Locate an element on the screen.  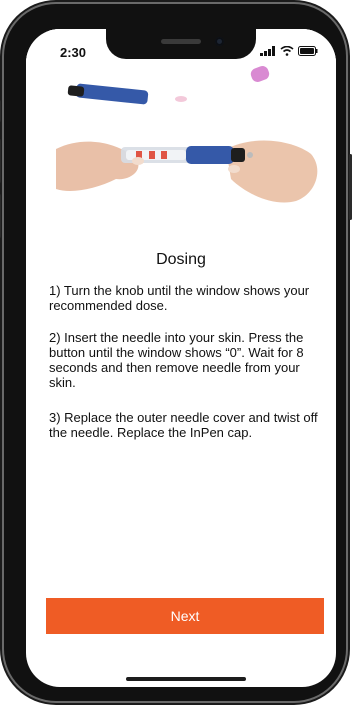
speaker-grille is located at coordinates (181, 41).